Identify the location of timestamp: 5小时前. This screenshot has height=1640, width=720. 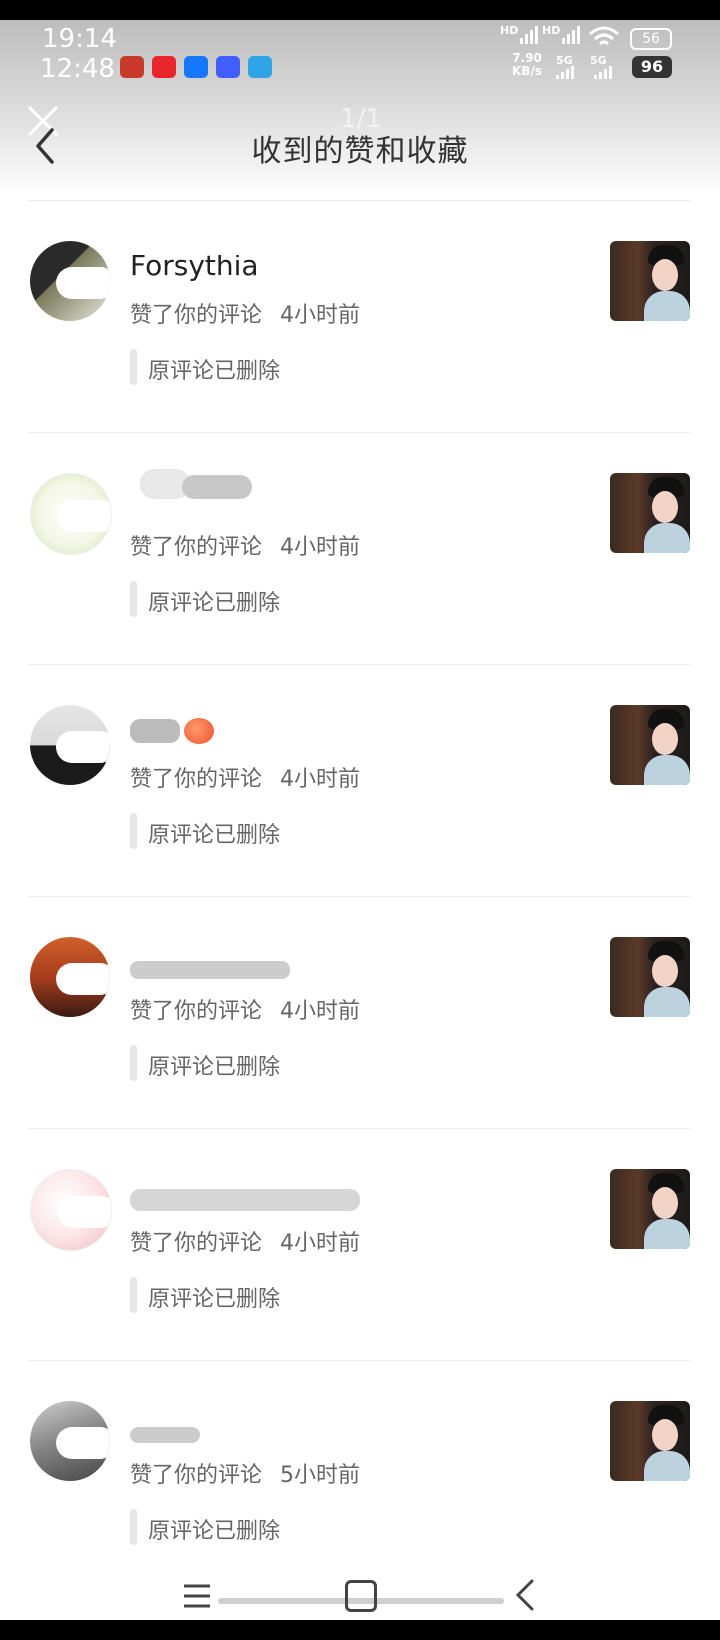
(320, 1475).